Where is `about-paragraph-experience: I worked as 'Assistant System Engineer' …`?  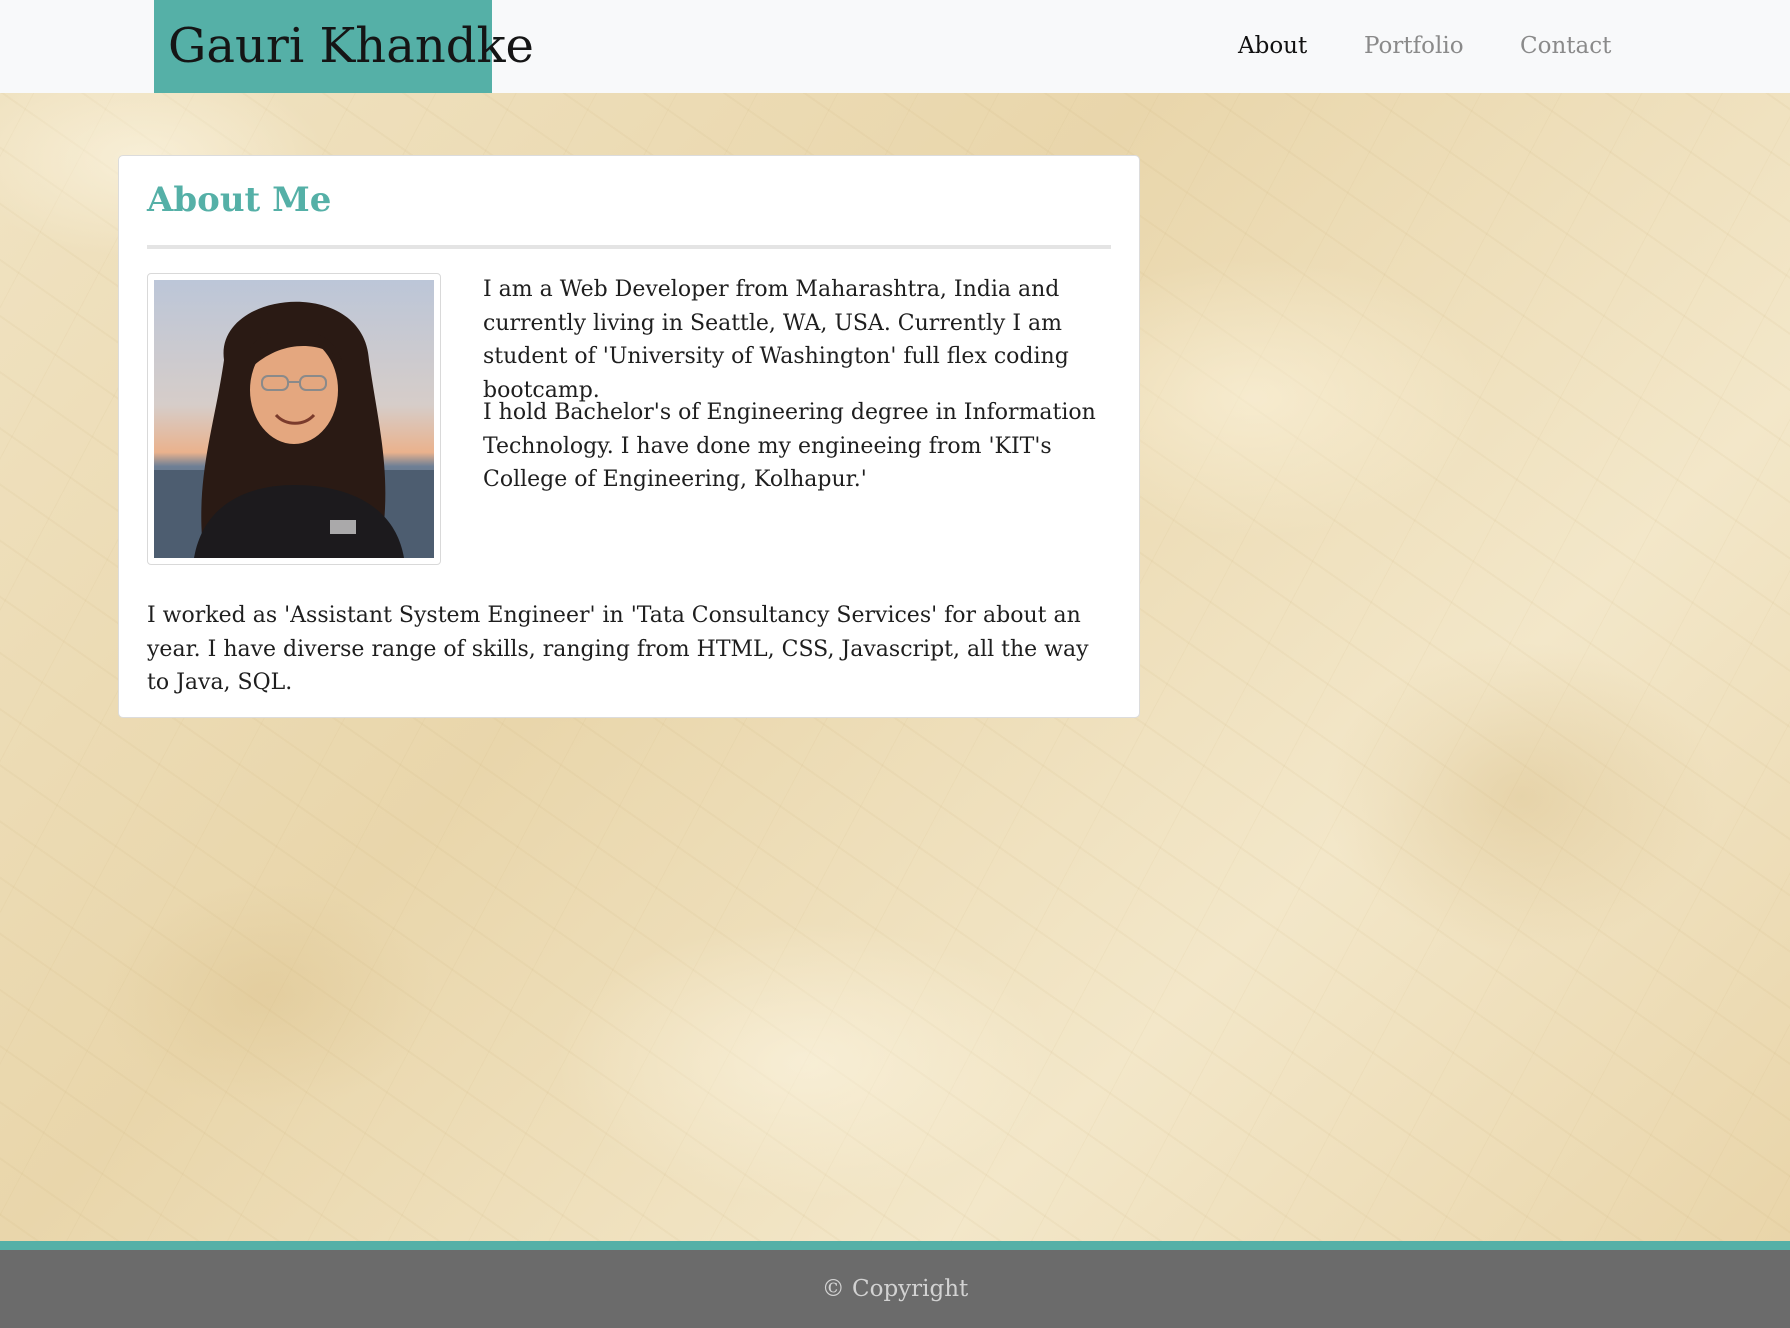
about-paragraph-experience: I worked as 'Assistant System Engineer' … is located at coordinates (618, 649).